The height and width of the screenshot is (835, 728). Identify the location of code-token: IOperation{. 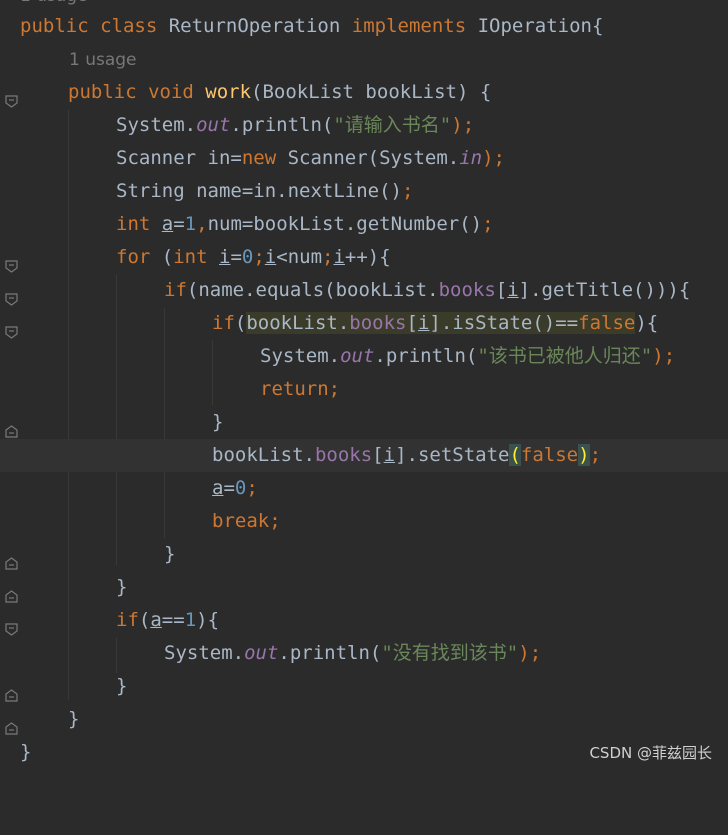
(540, 26).